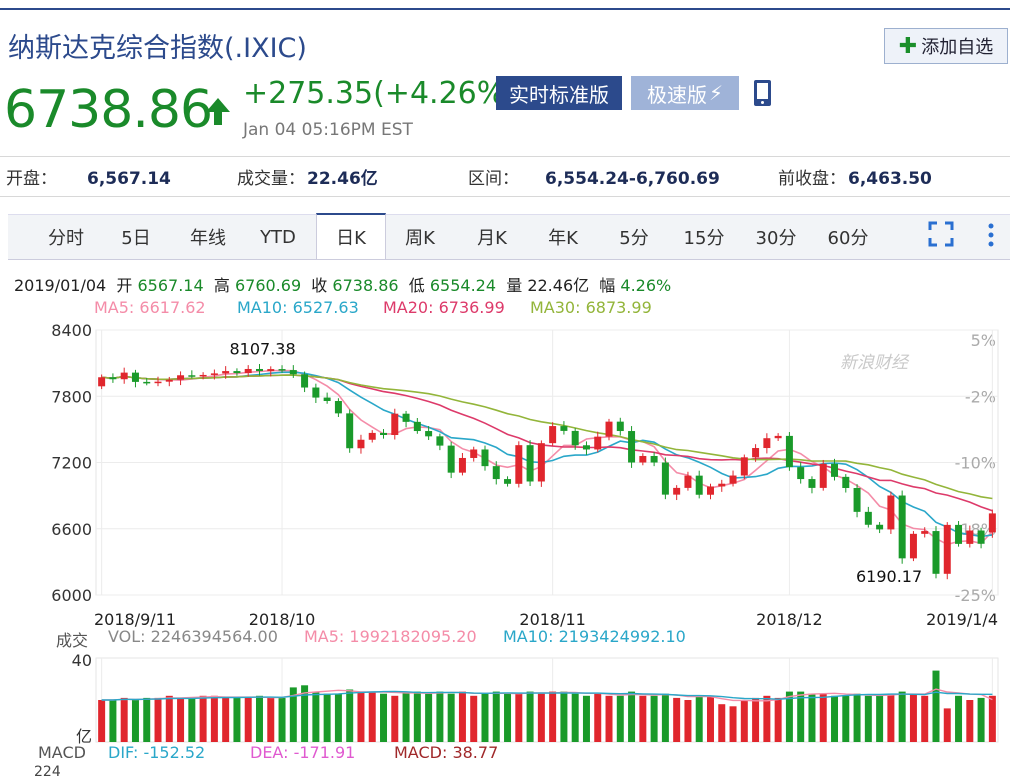  Describe the element at coordinates (492, 237) in the screenshot. I see `tab-monthly-k: 月K` at that location.